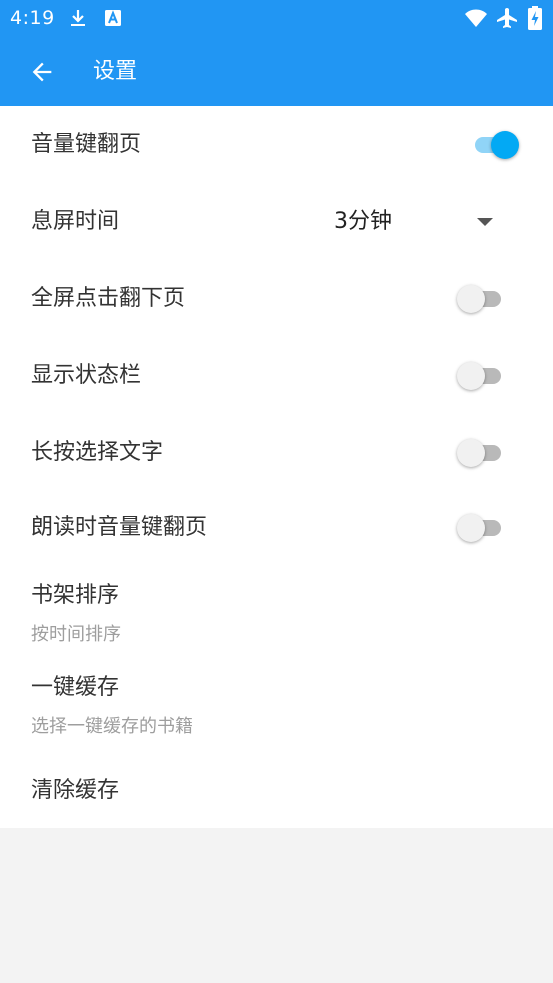 This screenshot has width=553, height=983. What do you see at coordinates (276, 18) in the screenshot?
I see `status-bar: 4:19` at bounding box center [276, 18].